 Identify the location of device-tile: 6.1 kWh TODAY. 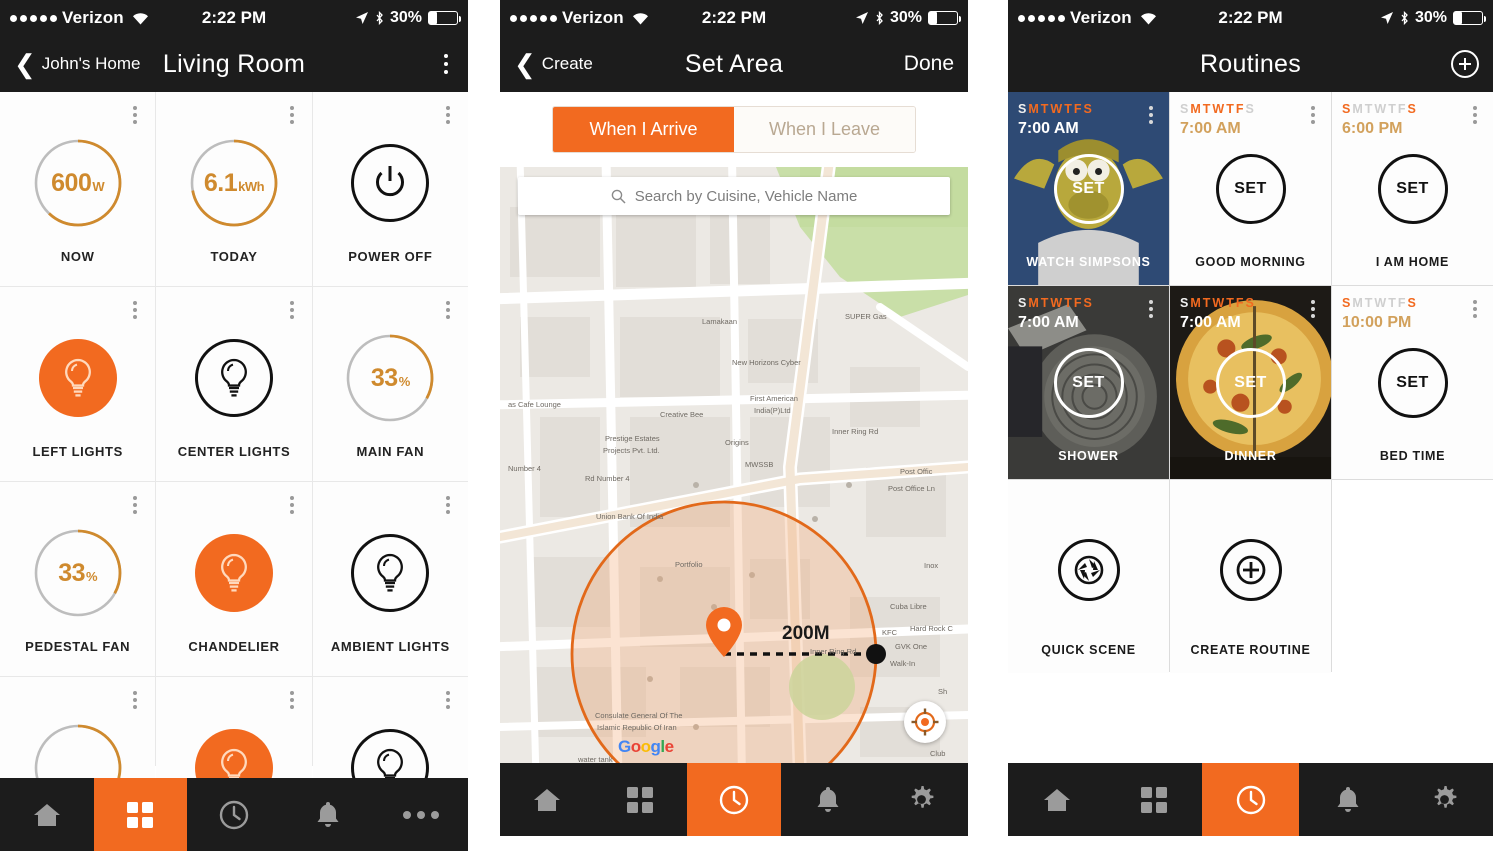
(234, 189).